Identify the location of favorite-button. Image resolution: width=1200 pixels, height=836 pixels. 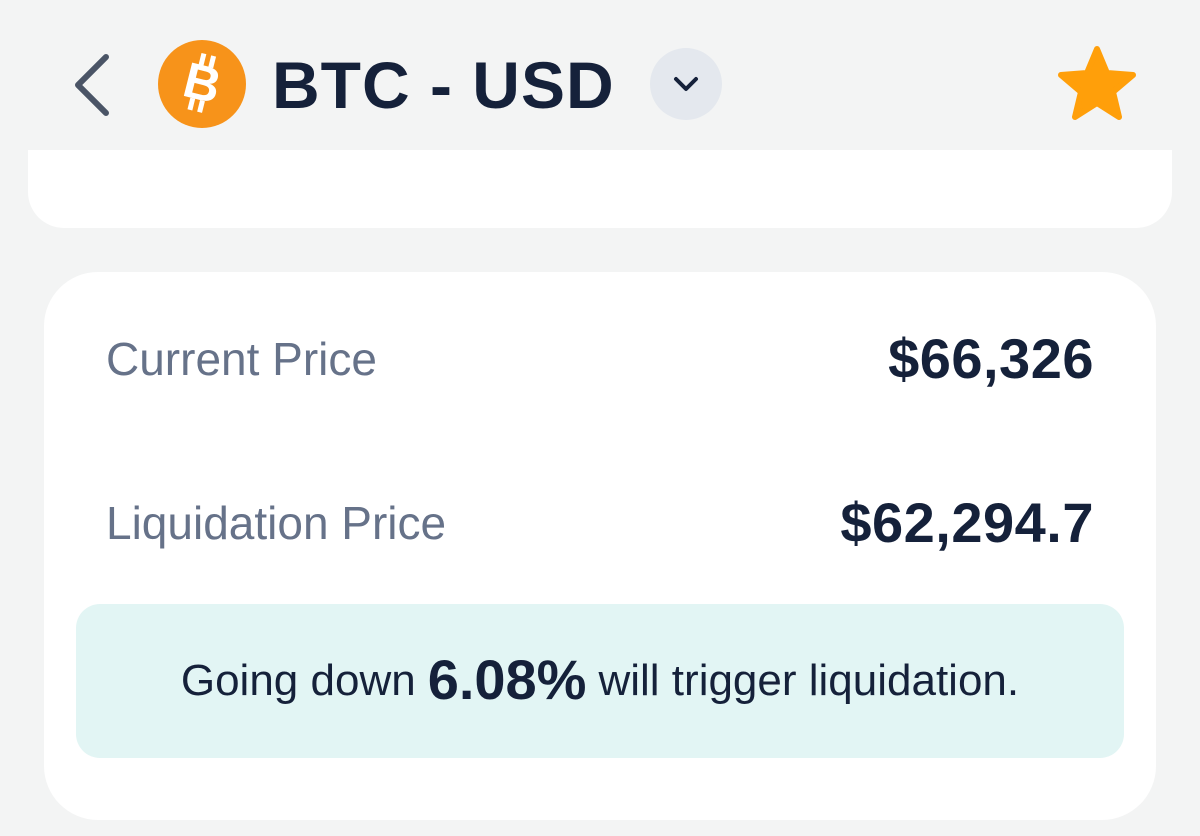
(1097, 83).